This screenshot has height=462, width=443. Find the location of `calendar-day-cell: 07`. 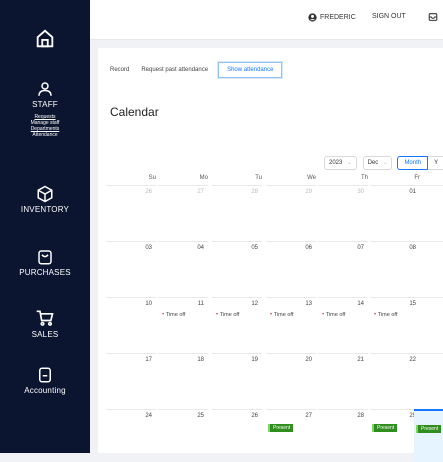

calendar-day-cell: 07 is located at coordinates (343, 267).